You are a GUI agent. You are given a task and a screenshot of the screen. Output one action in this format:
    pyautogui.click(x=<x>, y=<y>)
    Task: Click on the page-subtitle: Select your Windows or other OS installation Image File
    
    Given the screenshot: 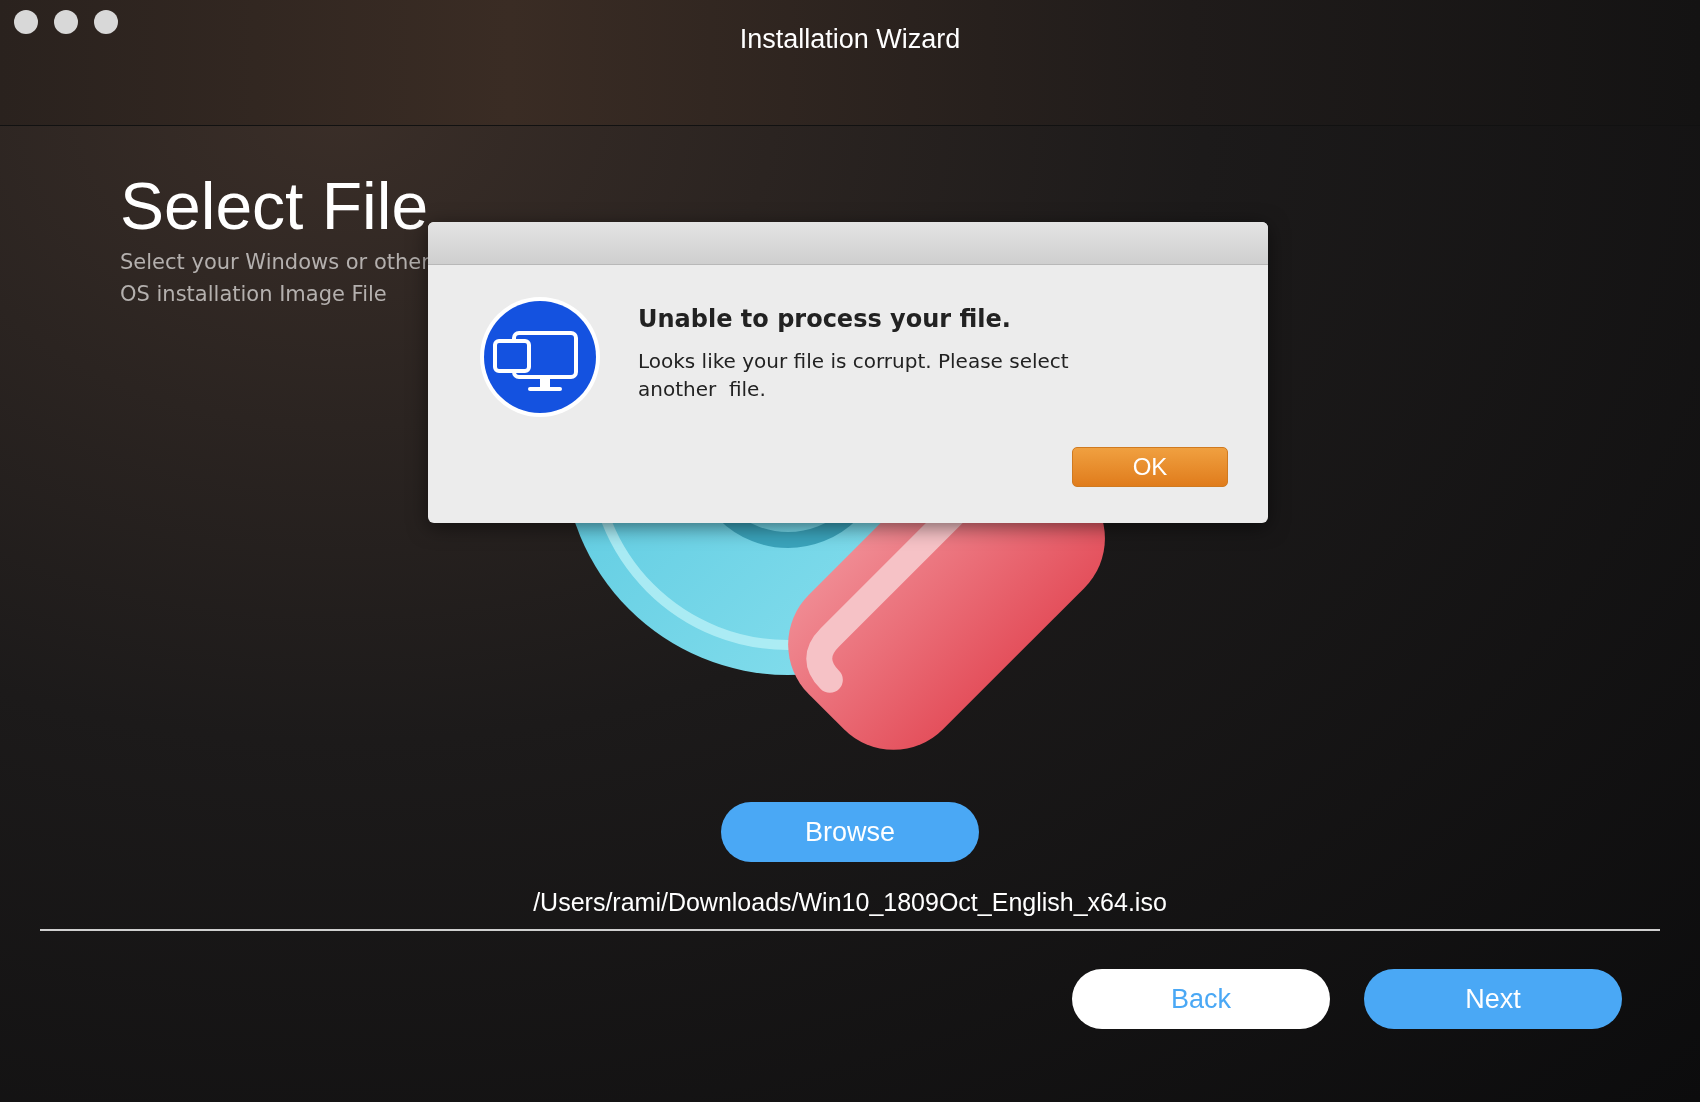 What is the action you would take?
    pyautogui.click(x=275, y=278)
    